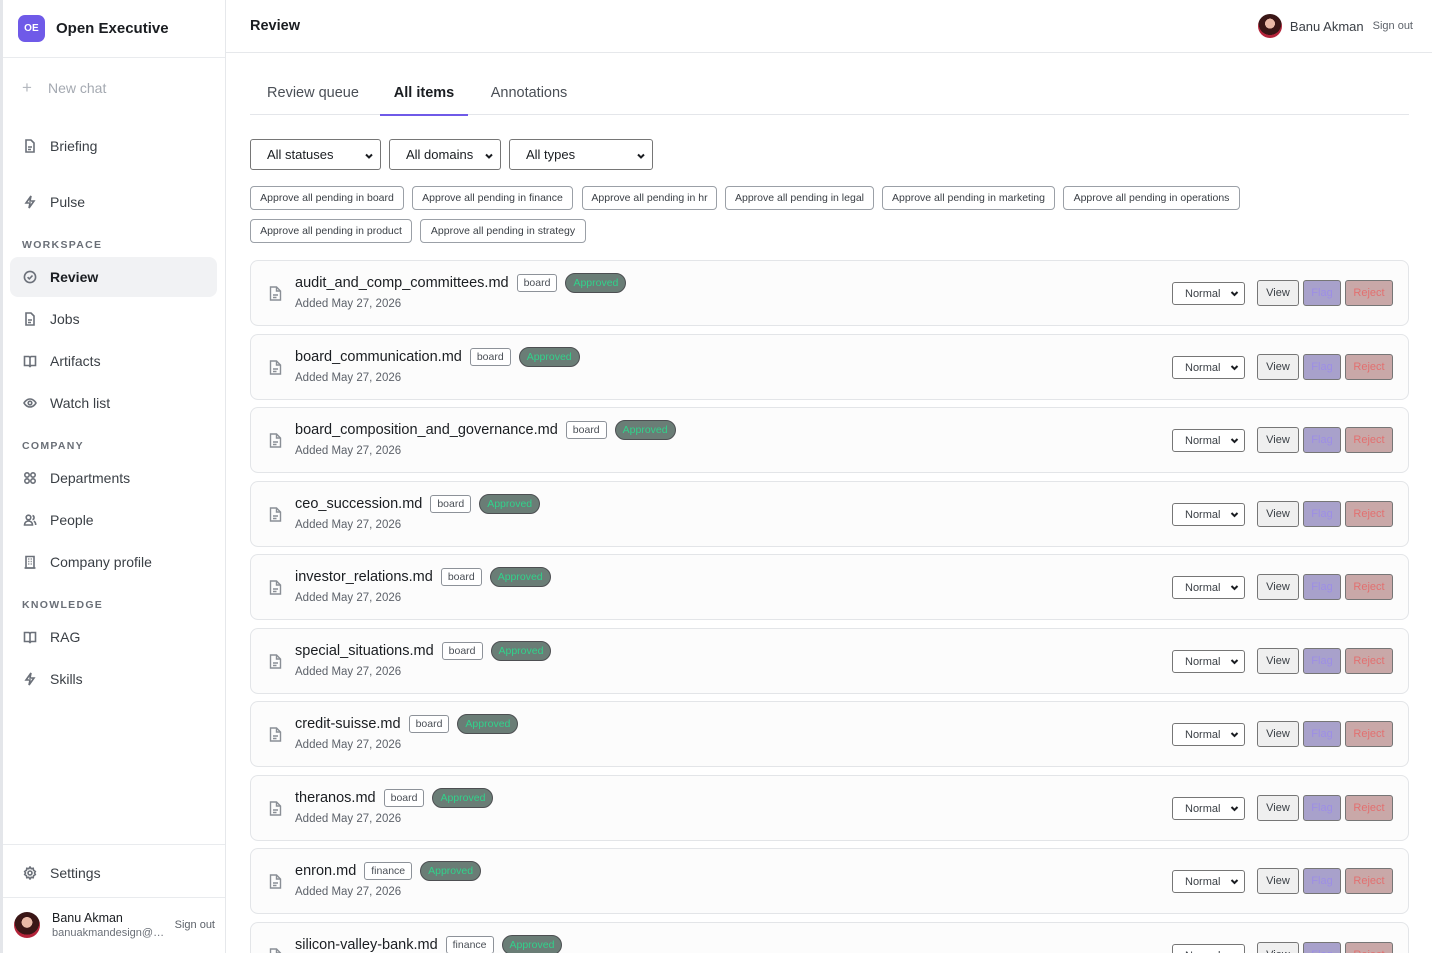 This screenshot has height=953, width=1432. Describe the element at coordinates (348, 724) in the screenshot. I see `item-name: credit-suisse.md` at that location.